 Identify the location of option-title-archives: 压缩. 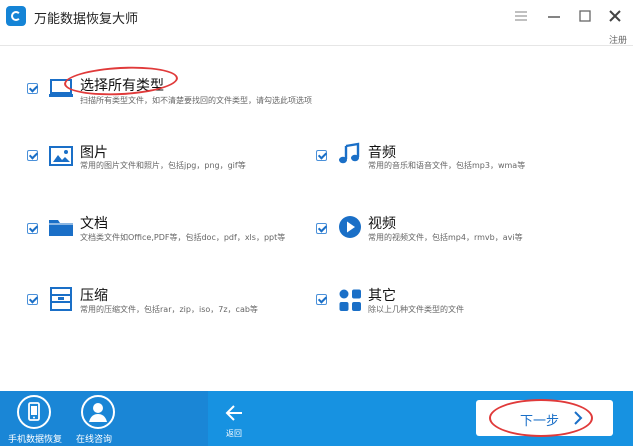
(94, 296).